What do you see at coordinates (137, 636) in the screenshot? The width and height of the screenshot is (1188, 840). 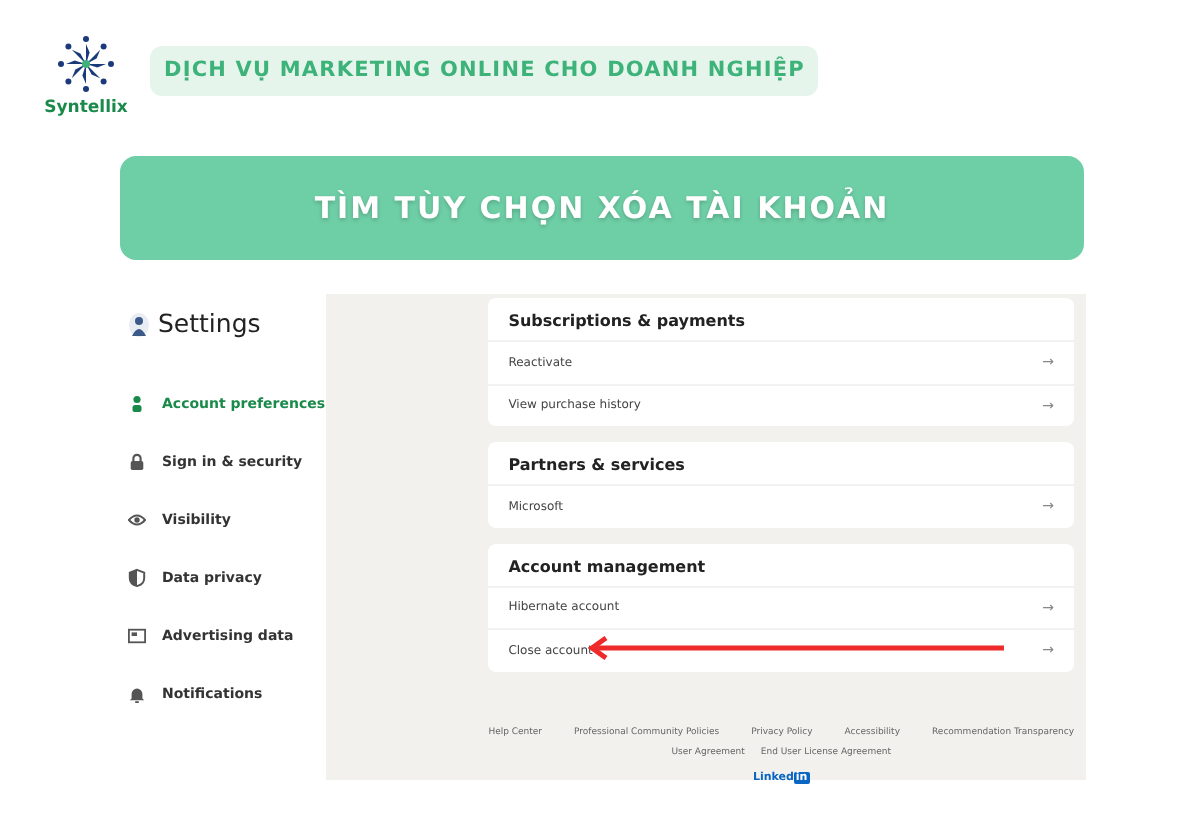 I see `ad-icon` at bounding box center [137, 636].